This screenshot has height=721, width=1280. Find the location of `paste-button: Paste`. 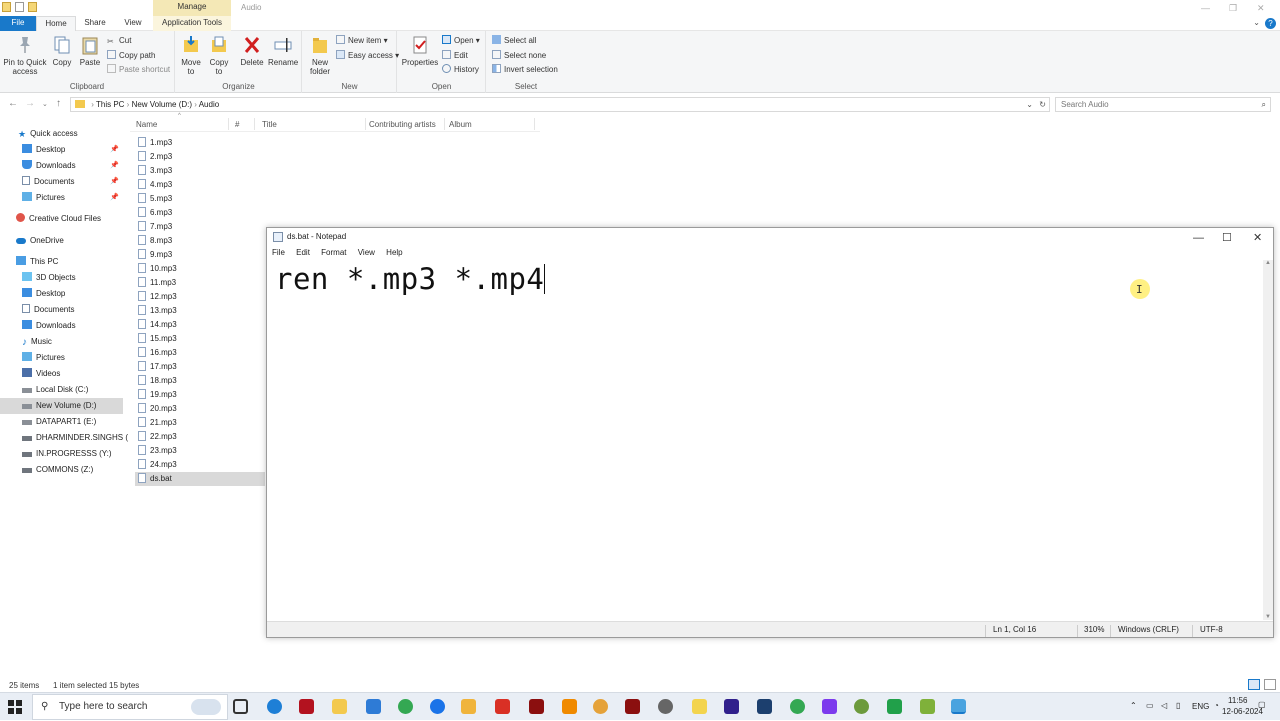

paste-button: Paste is located at coordinates (90, 51).